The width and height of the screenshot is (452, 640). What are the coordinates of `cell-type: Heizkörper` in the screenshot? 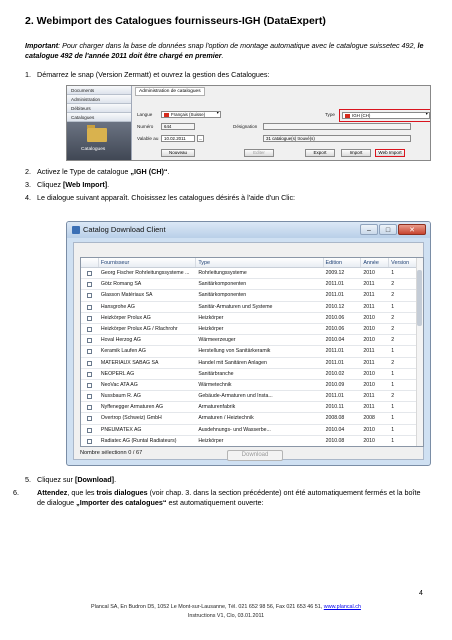 It's located at (211, 440).